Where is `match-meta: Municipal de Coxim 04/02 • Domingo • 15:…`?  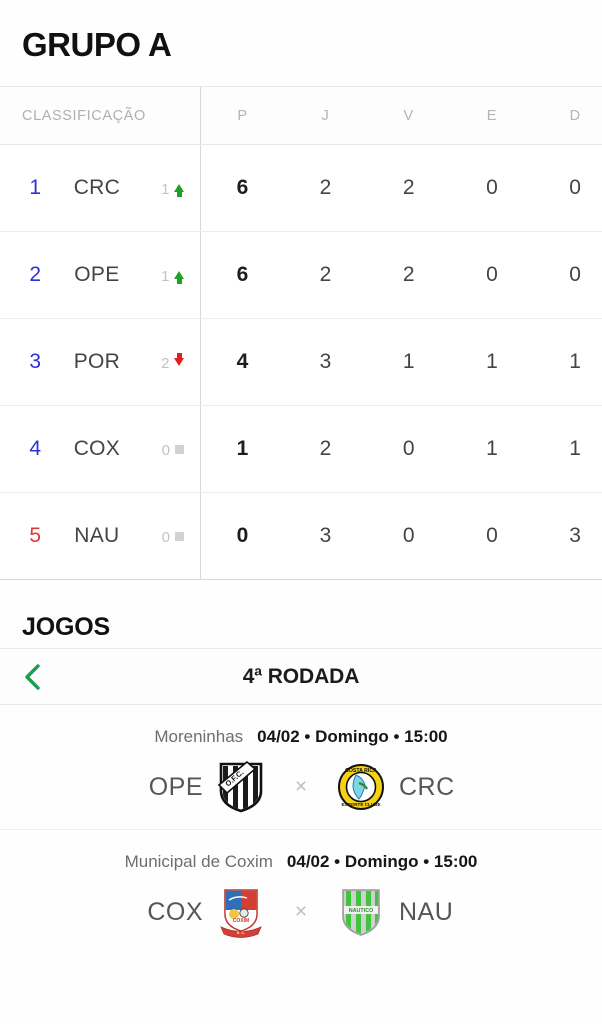
match-meta: Municipal de Coxim 04/02 • Domingo • 15:… is located at coordinates (301, 862).